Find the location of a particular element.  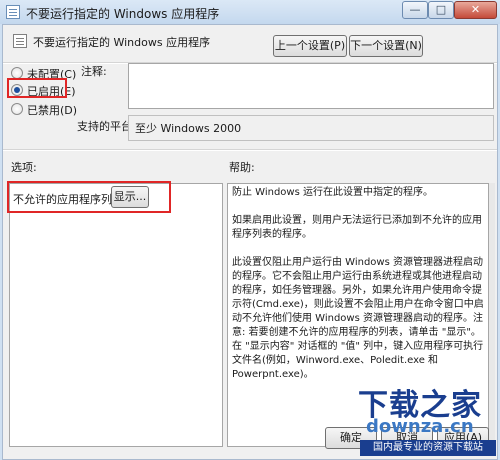

notes-textarea is located at coordinates (311, 86).